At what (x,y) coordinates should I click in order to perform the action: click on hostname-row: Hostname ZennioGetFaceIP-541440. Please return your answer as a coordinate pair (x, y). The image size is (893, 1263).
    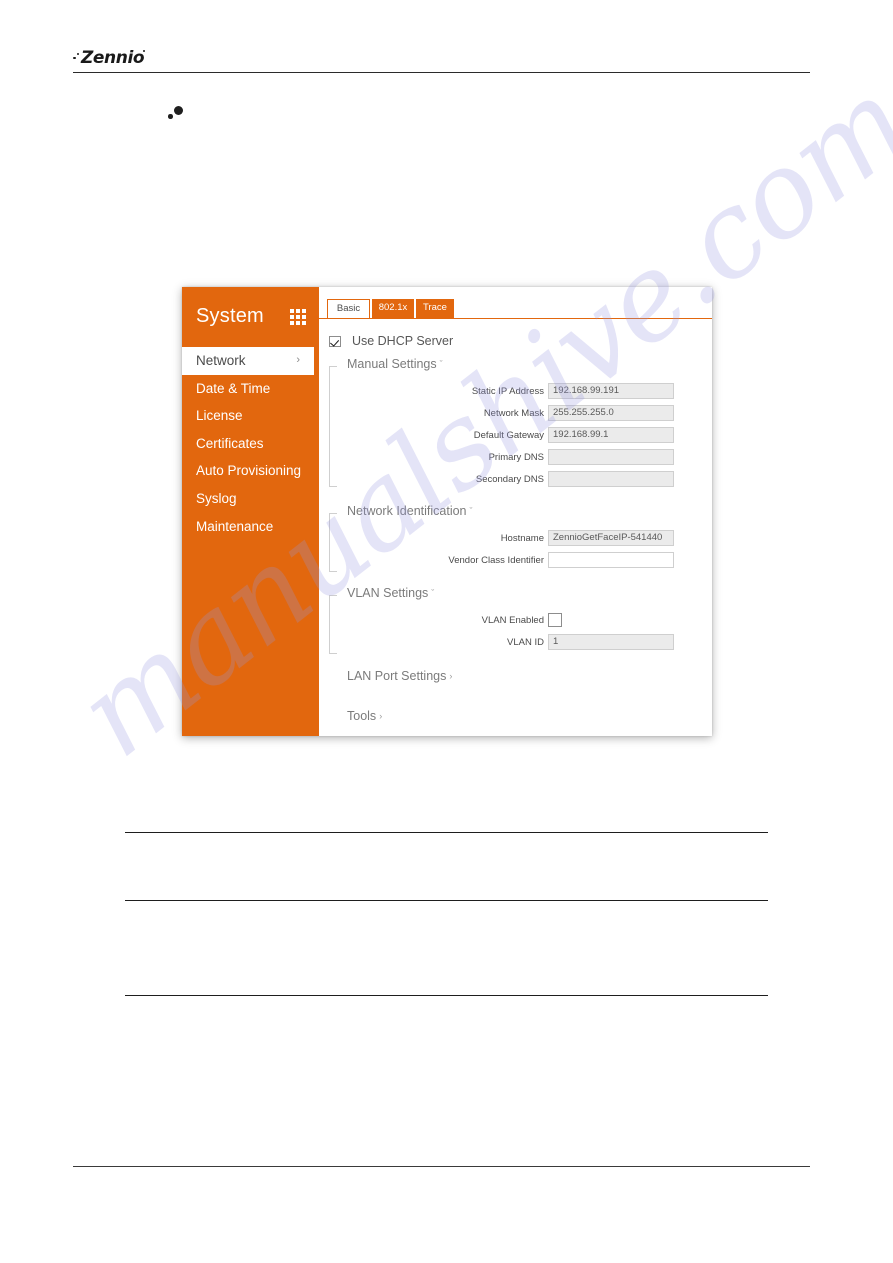
    Looking at the image, I should click on (510, 538).